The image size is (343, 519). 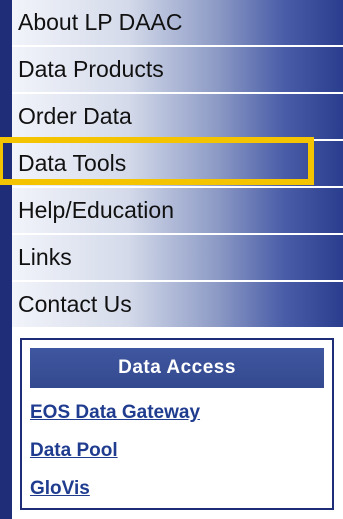 What do you see at coordinates (177, 22) in the screenshot?
I see `nav-item-about: About LP DAAC` at bounding box center [177, 22].